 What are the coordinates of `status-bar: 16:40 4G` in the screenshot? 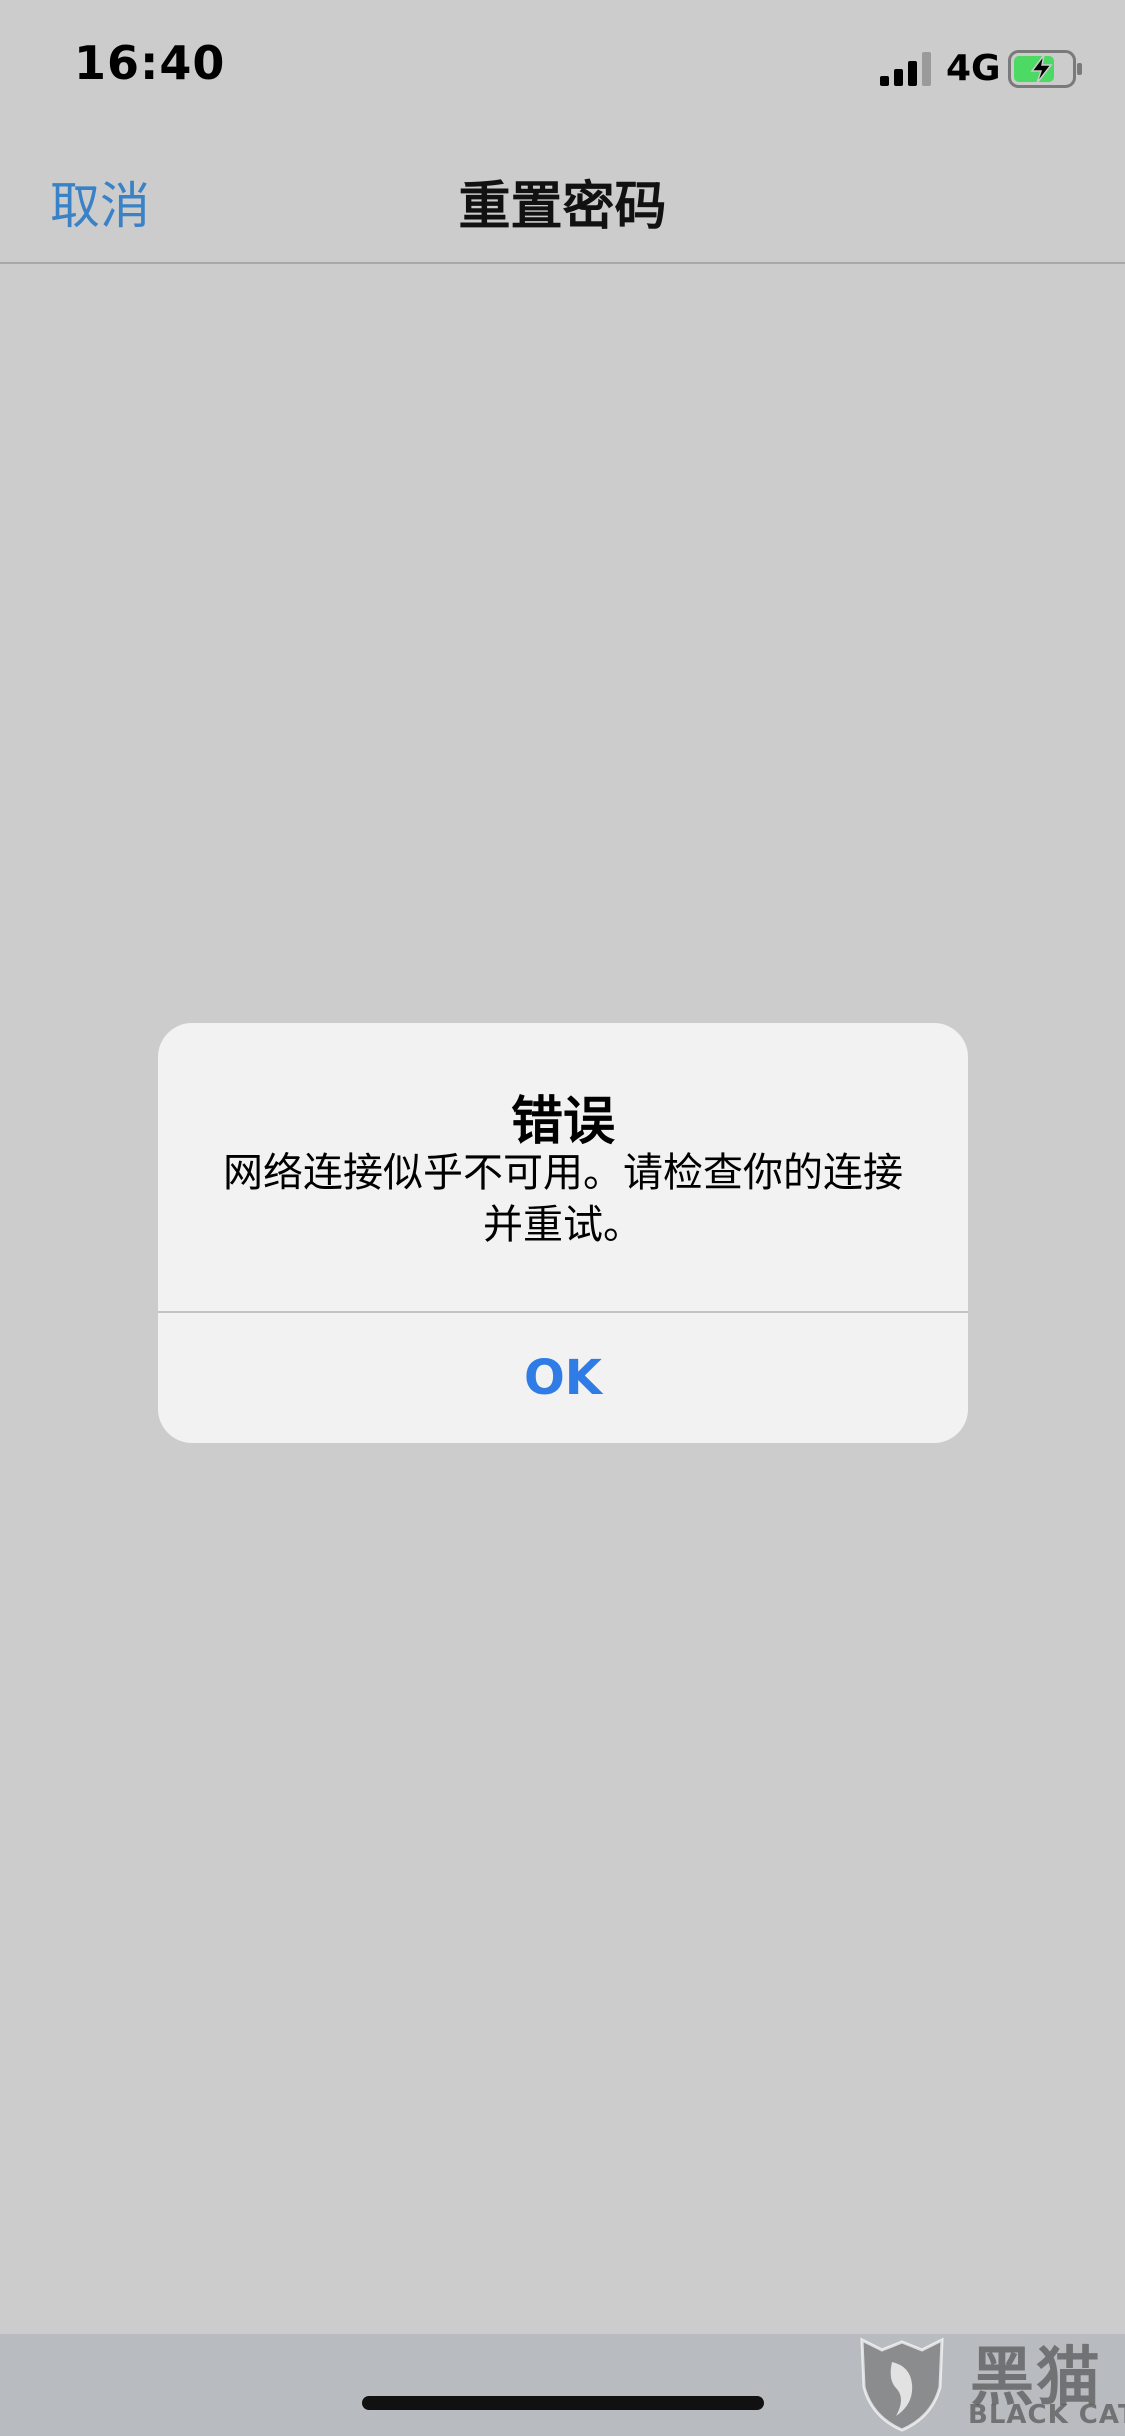 It's located at (562, 66).